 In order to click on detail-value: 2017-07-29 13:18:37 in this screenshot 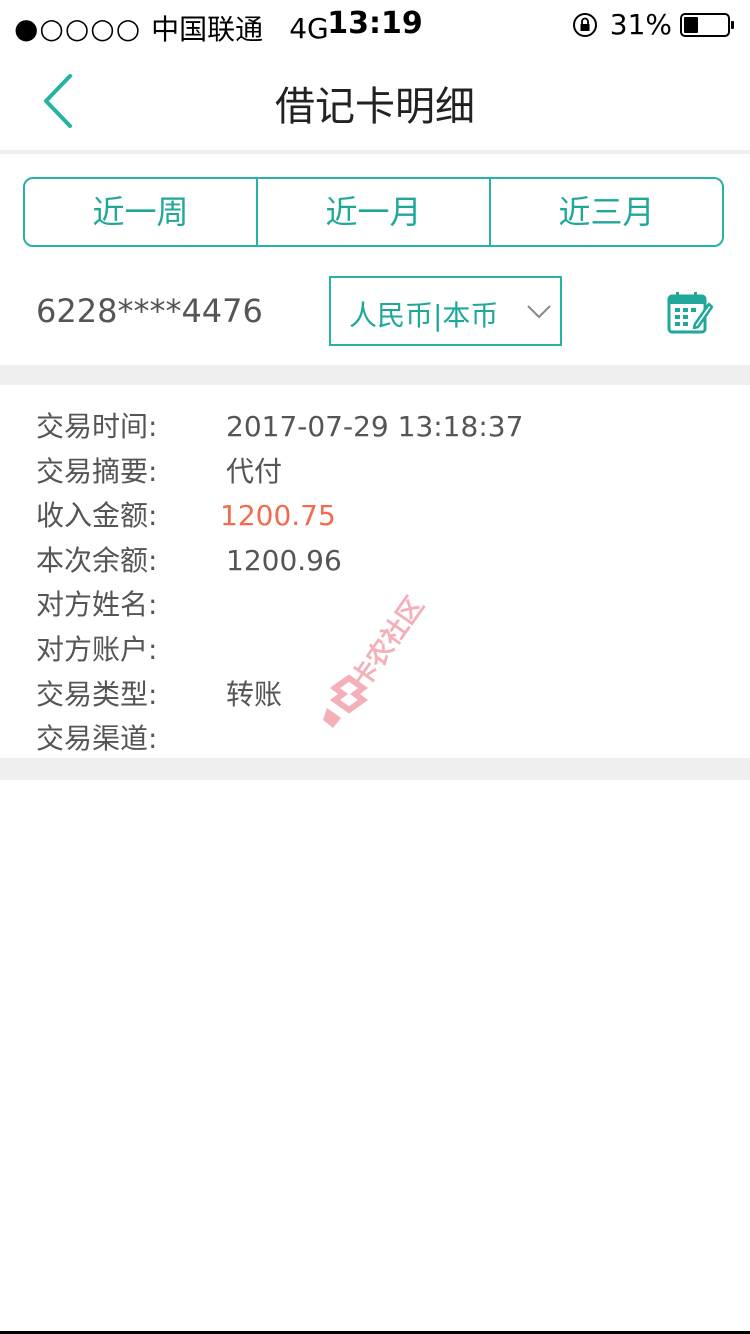, I will do `click(375, 426)`.